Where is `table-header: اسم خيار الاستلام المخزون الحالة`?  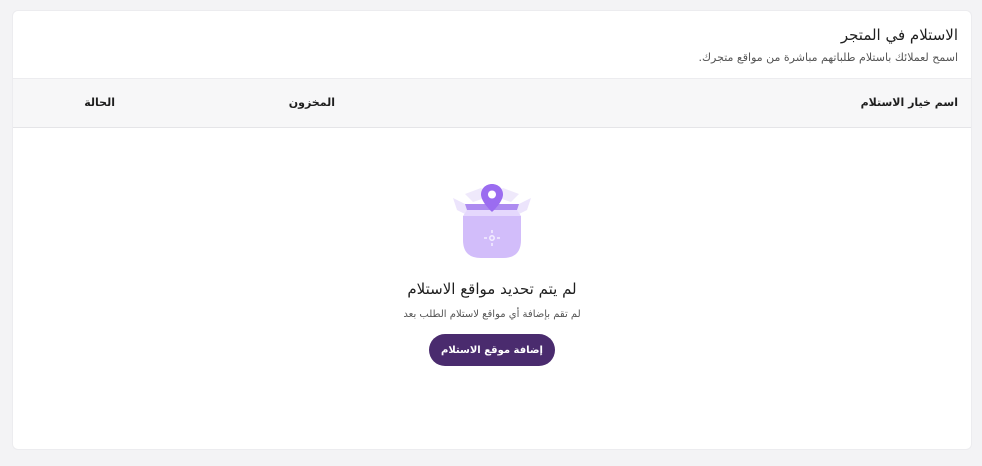
table-header: اسم خيار الاستلام المخزون الحالة is located at coordinates (492, 103).